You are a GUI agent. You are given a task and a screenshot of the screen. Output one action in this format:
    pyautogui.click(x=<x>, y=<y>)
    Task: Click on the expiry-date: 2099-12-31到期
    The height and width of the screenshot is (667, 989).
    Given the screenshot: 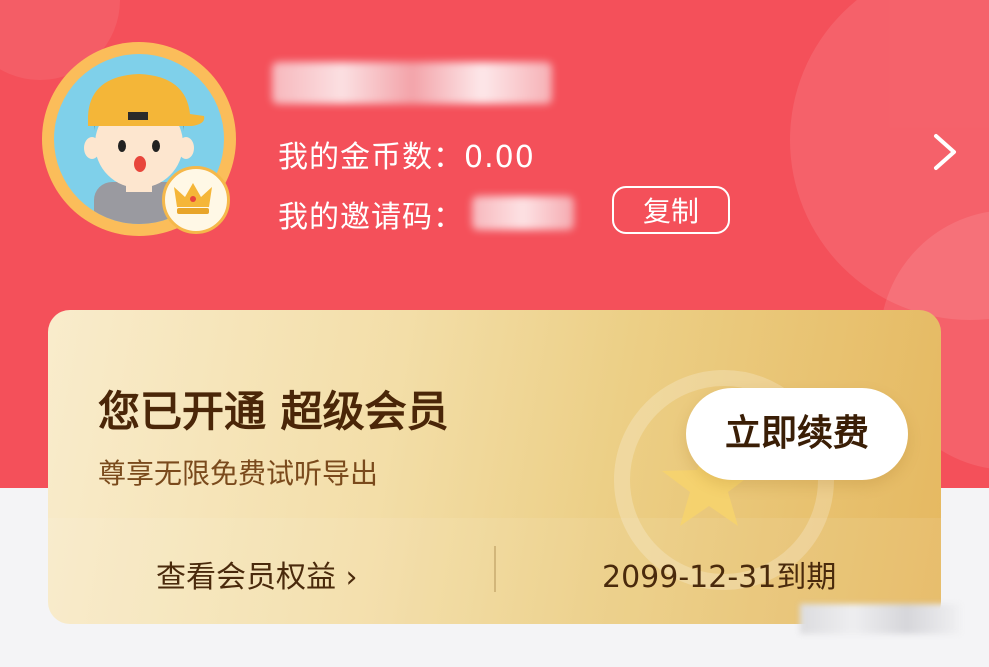 What is the action you would take?
    pyautogui.click(x=719, y=577)
    